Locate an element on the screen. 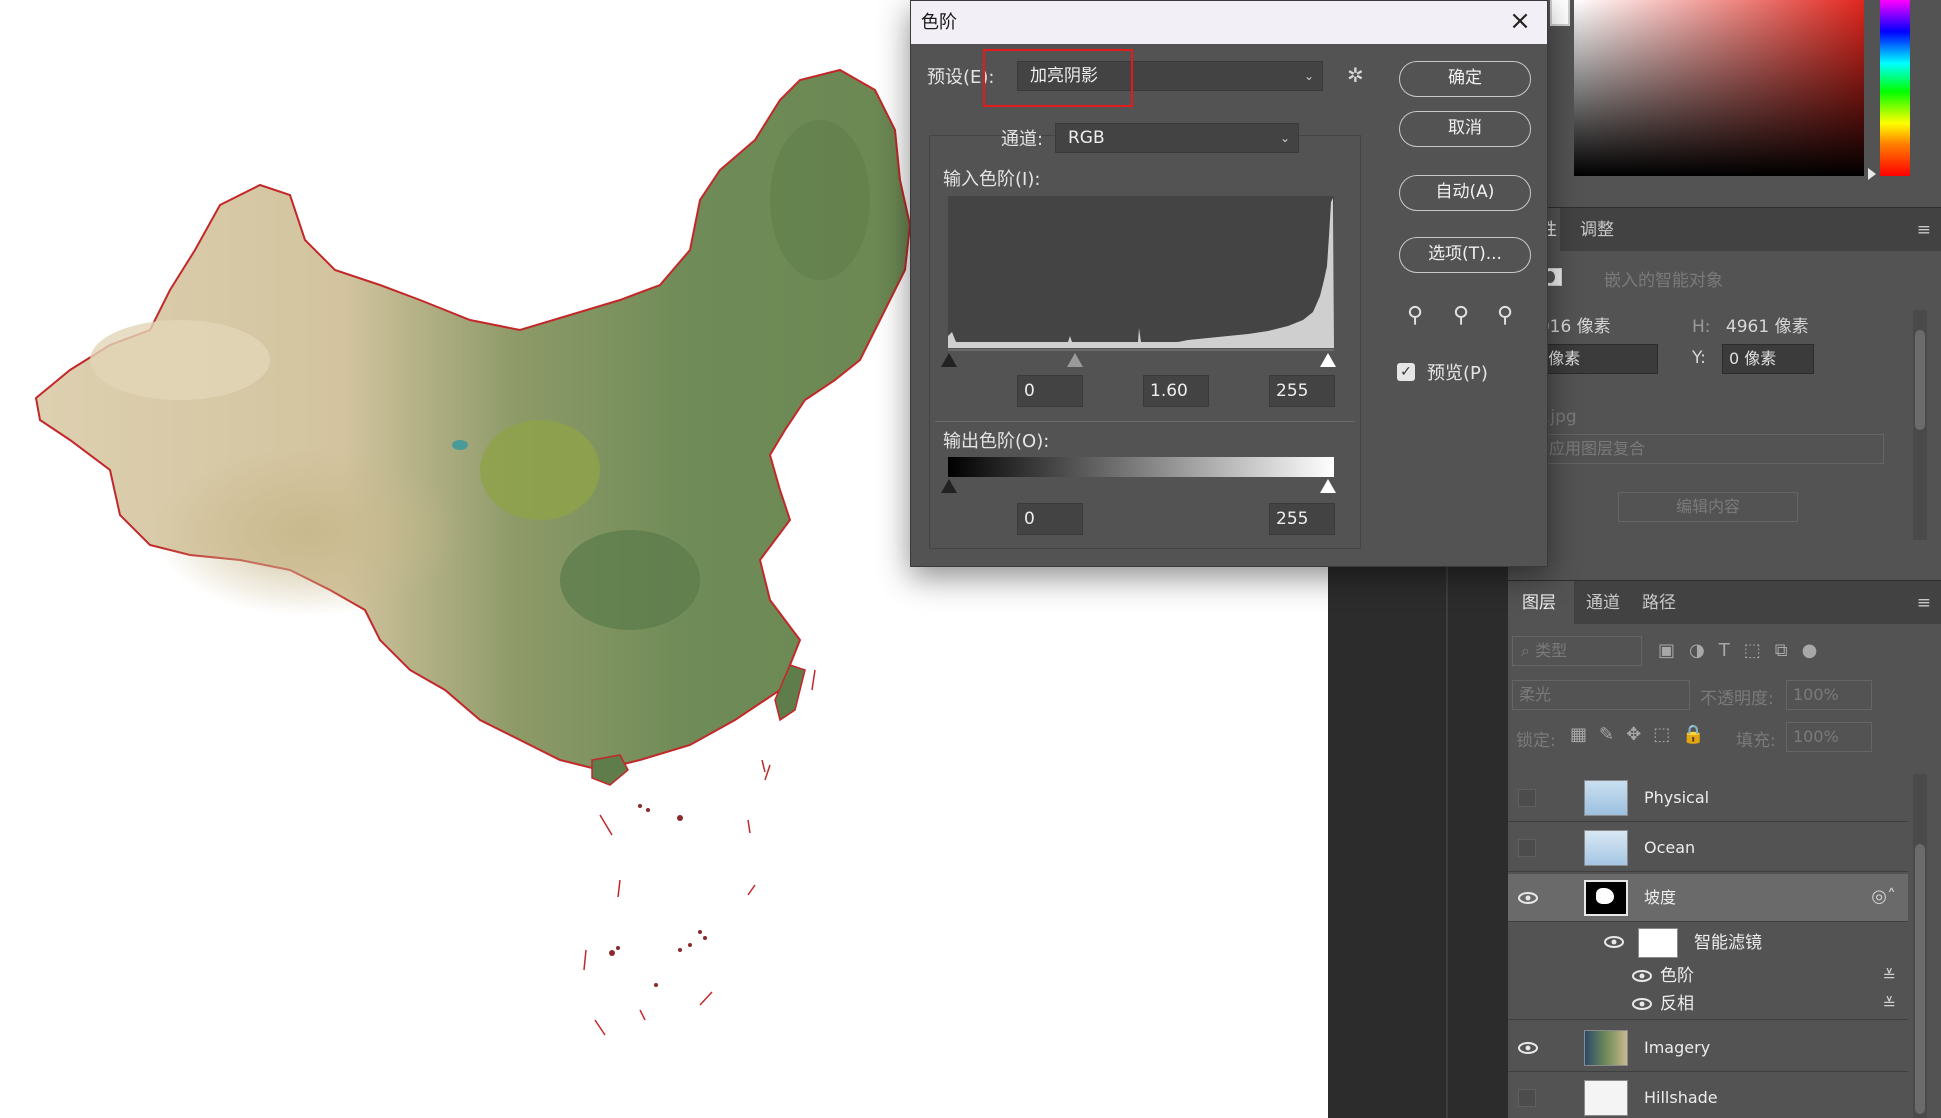  properties-tabbar: 性 调整 ≡ is located at coordinates (1724, 229).